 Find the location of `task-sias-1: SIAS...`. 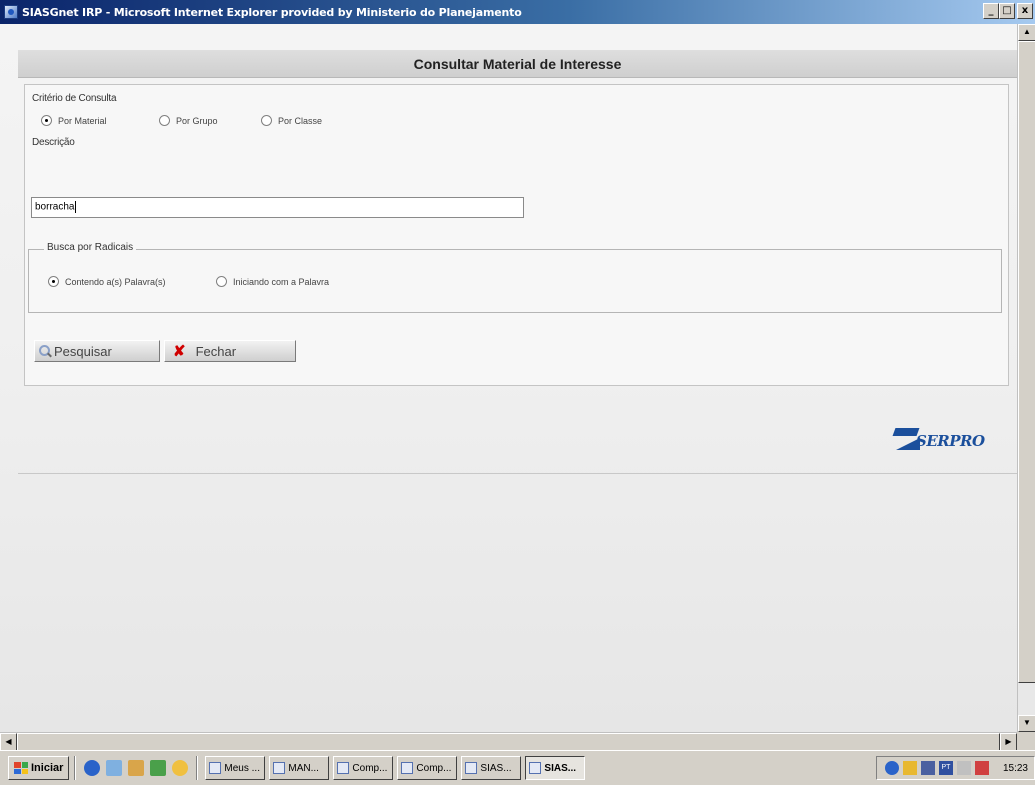

task-sias-1: SIAS... is located at coordinates (491, 768).